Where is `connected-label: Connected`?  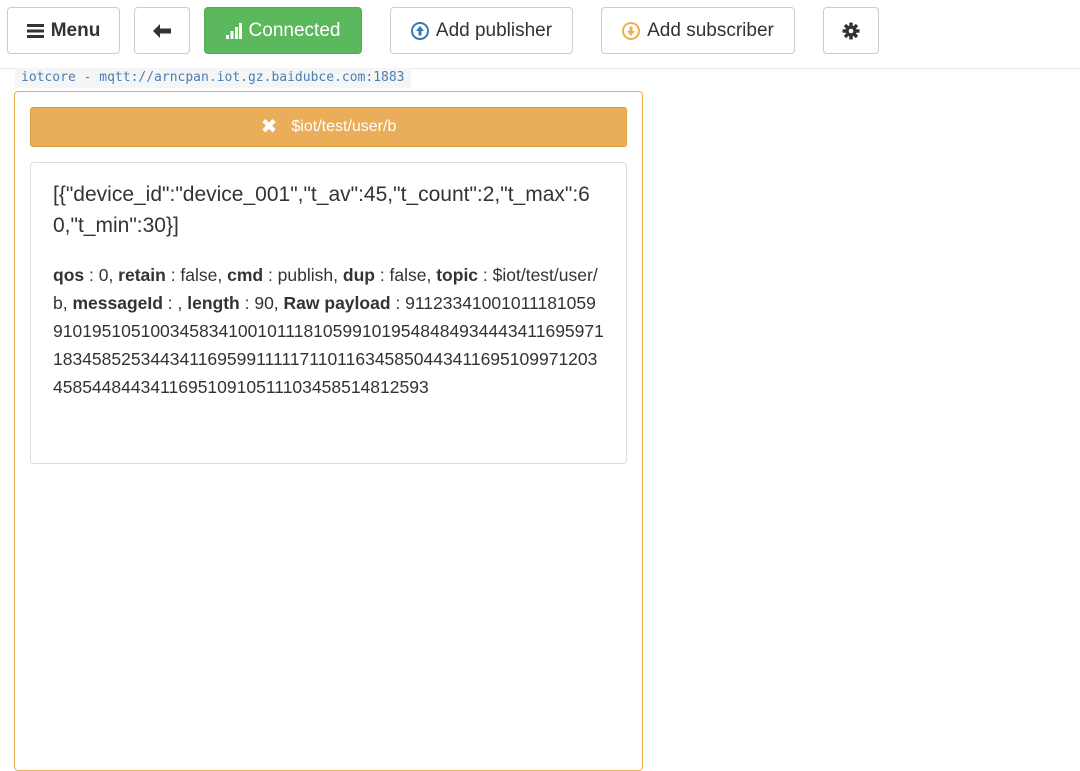
connected-label: Connected is located at coordinates (294, 30).